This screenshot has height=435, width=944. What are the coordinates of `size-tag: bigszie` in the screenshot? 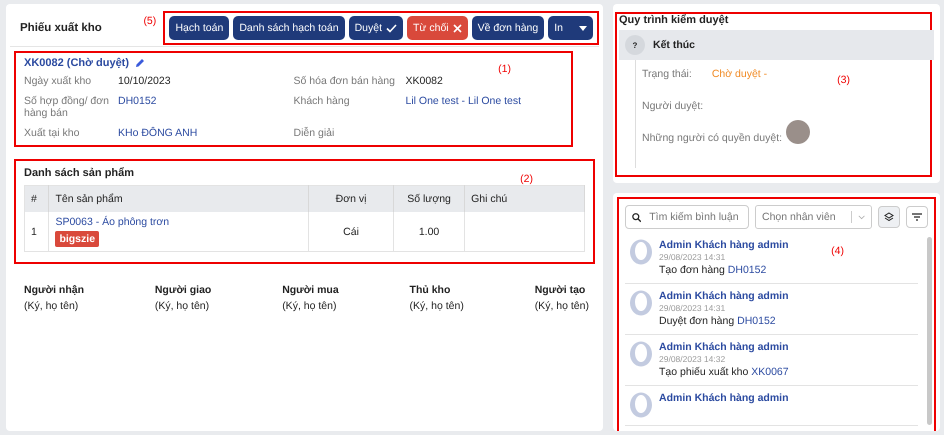 It's located at (77, 239).